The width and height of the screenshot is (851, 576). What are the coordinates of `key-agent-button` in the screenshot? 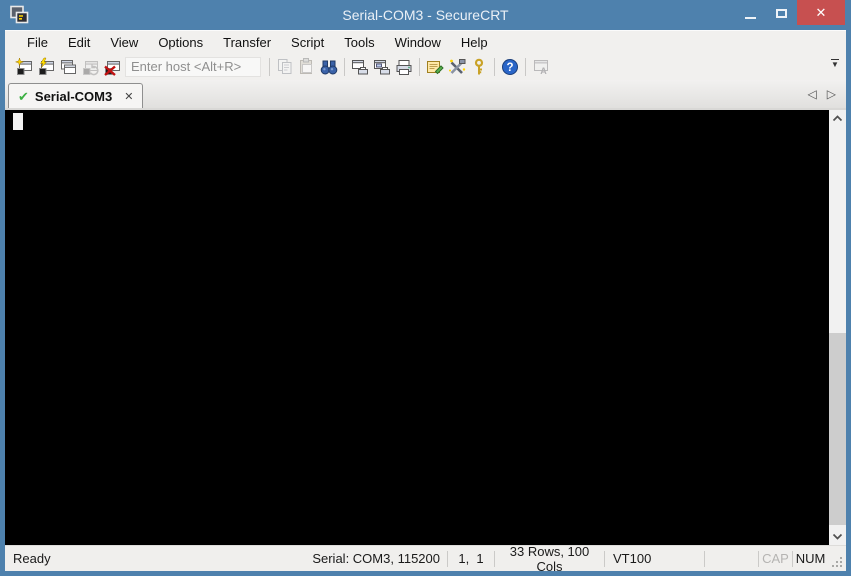 It's located at (479, 67).